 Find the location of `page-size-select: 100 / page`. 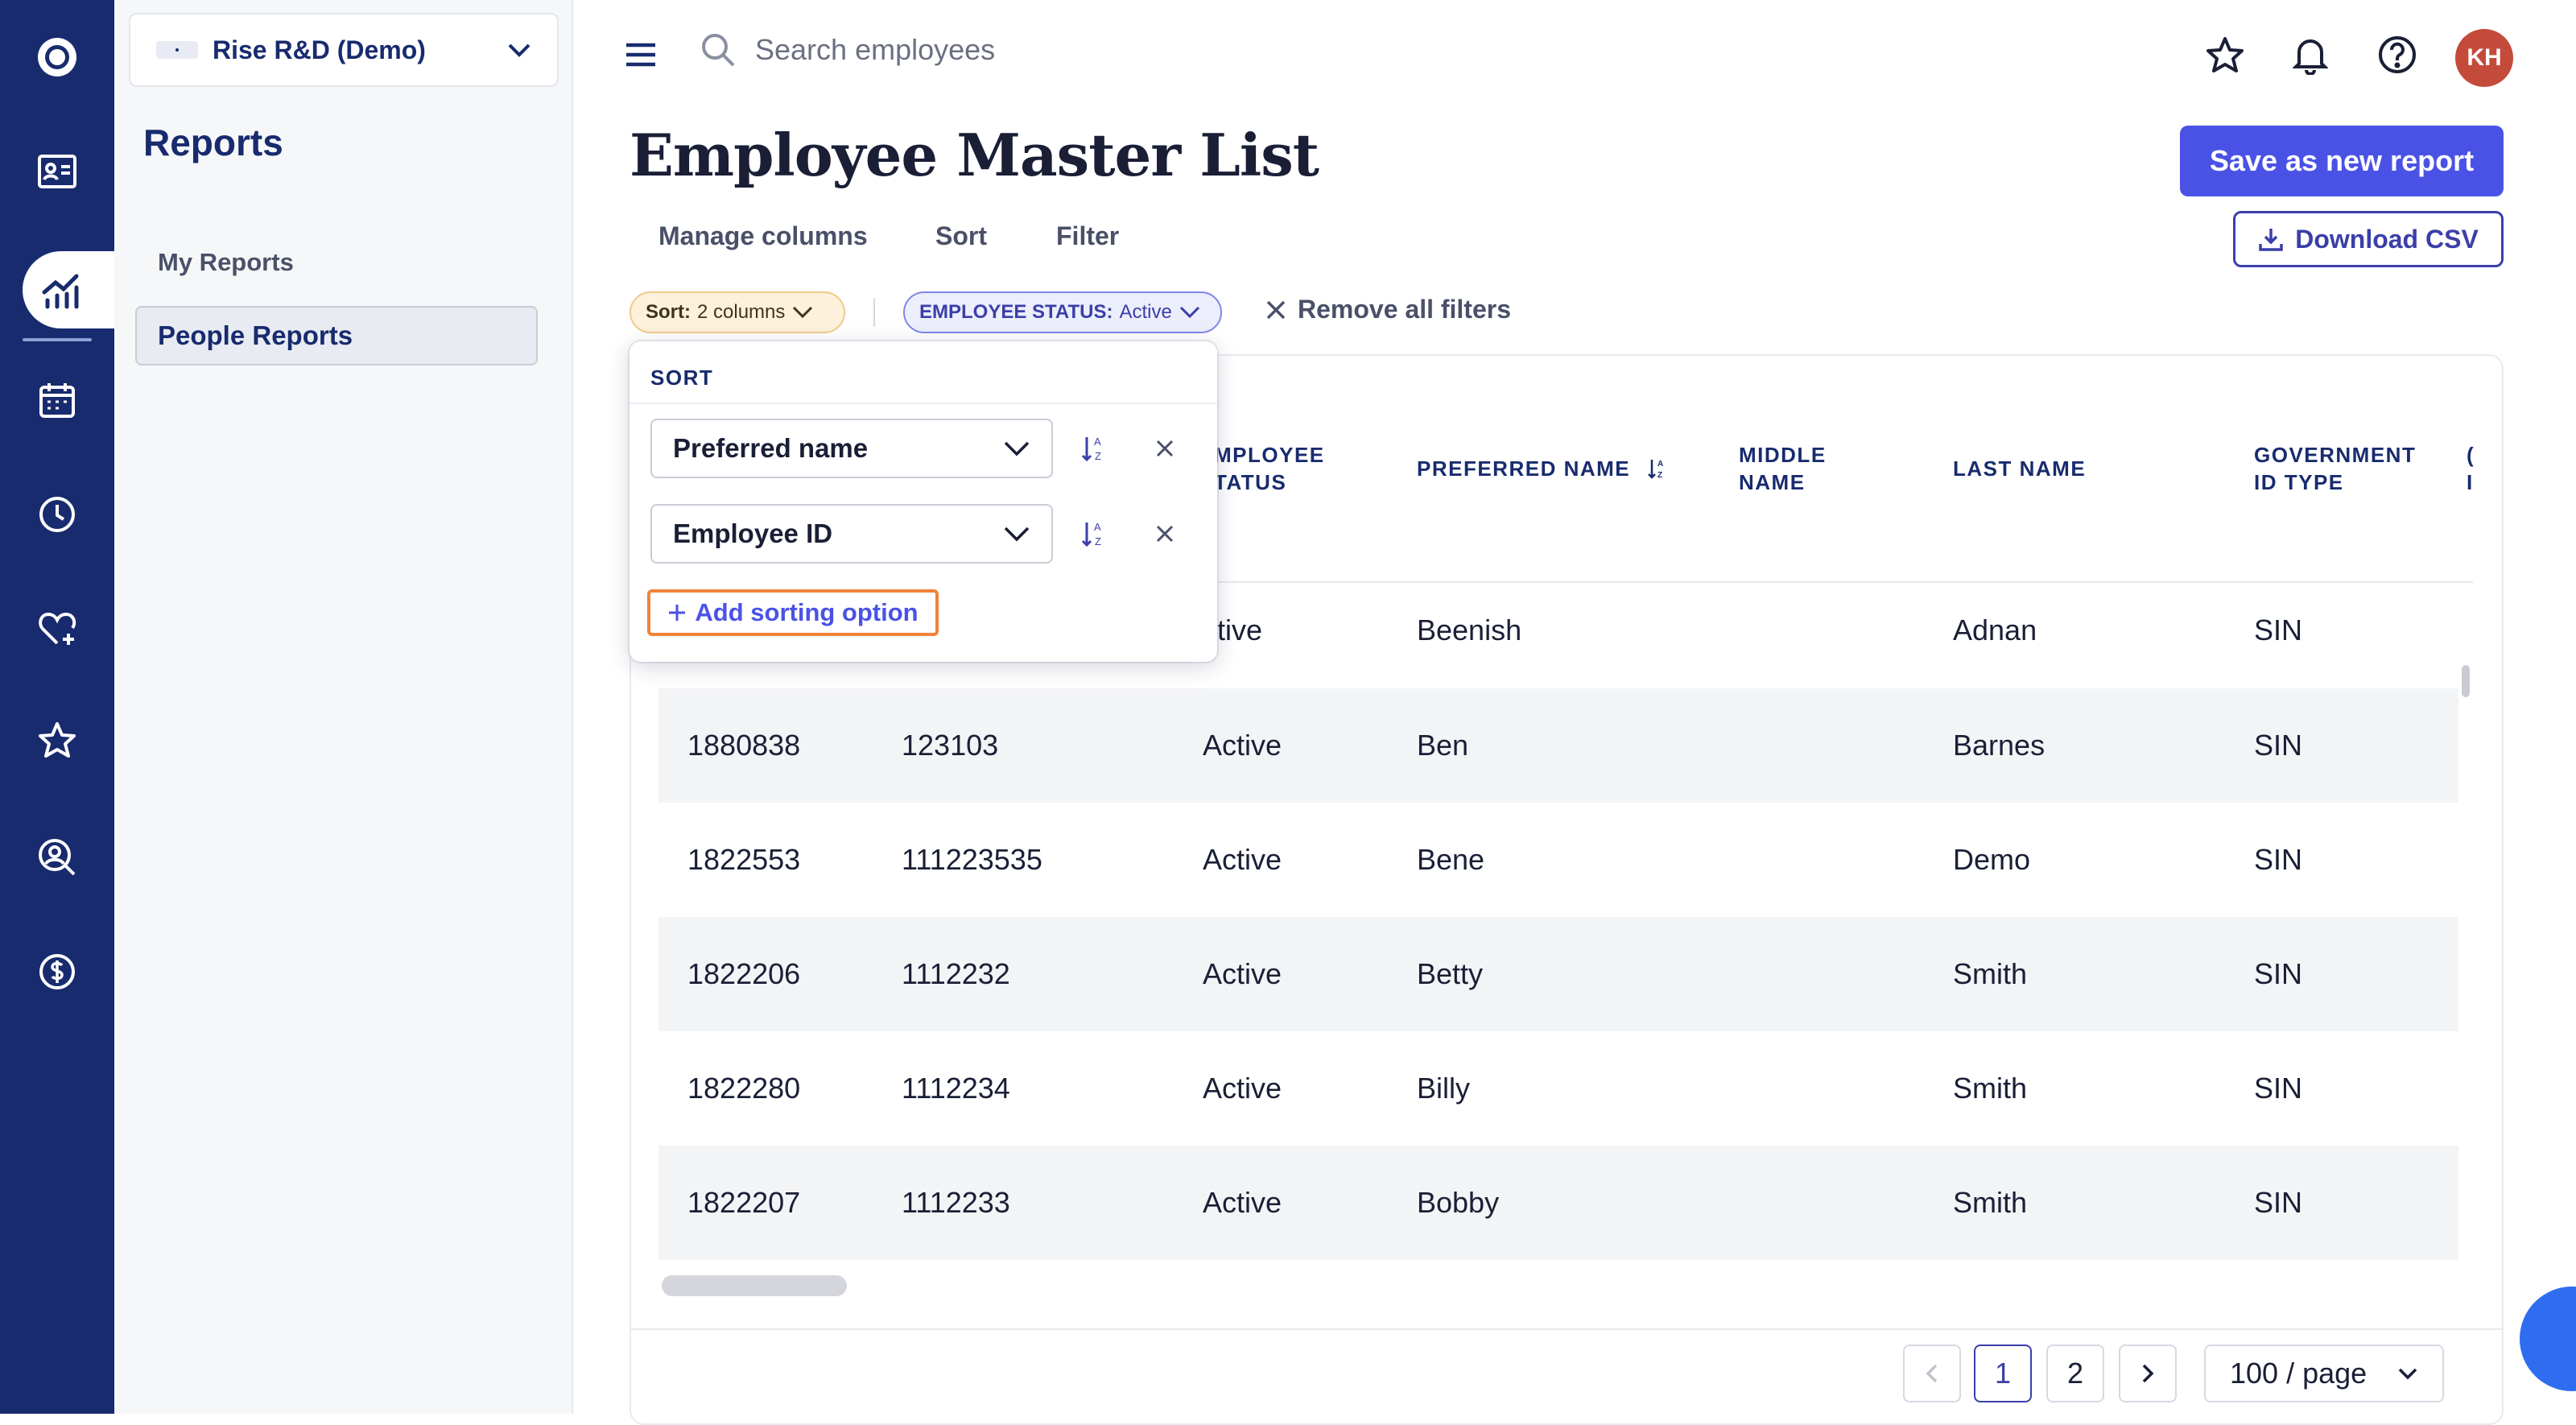

page-size-select: 100 / page is located at coordinates (2324, 1373).